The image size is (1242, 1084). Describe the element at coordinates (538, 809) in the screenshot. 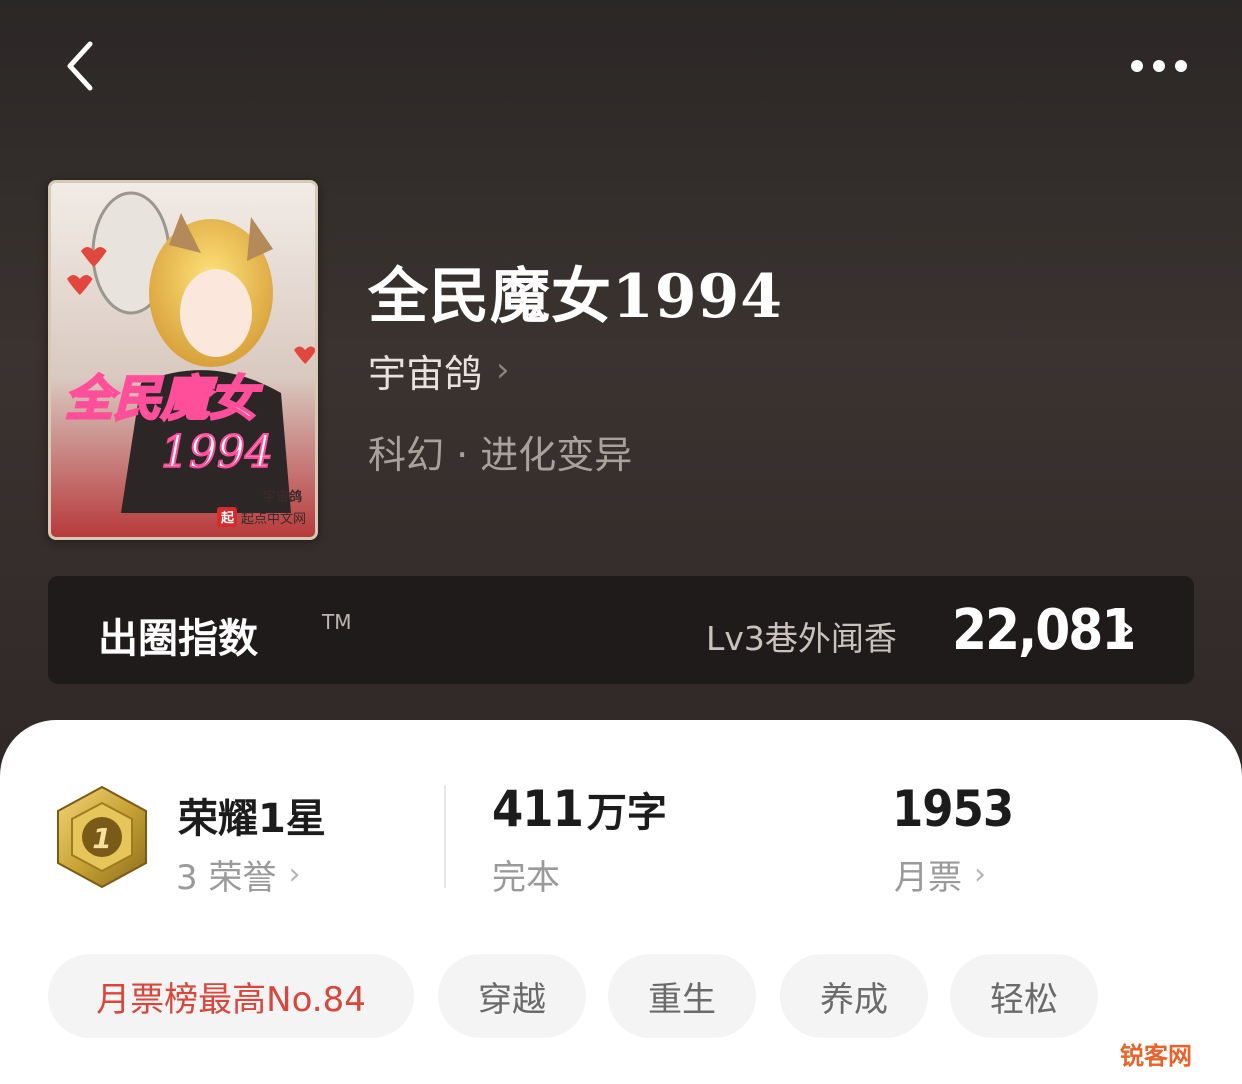

I see `word-count-number: 411` at that location.